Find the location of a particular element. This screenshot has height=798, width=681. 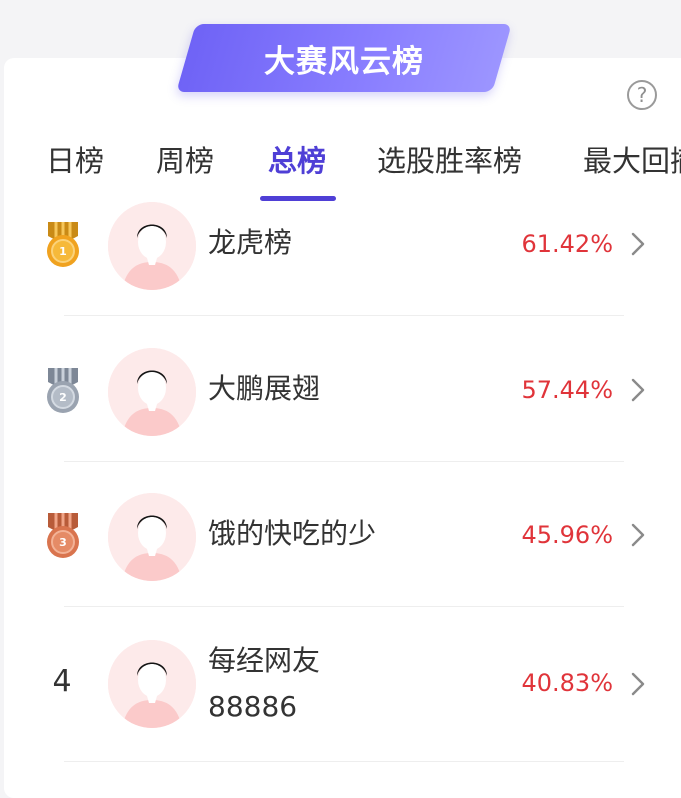

win-rate: 45.96% is located at coordinates (567, 535).